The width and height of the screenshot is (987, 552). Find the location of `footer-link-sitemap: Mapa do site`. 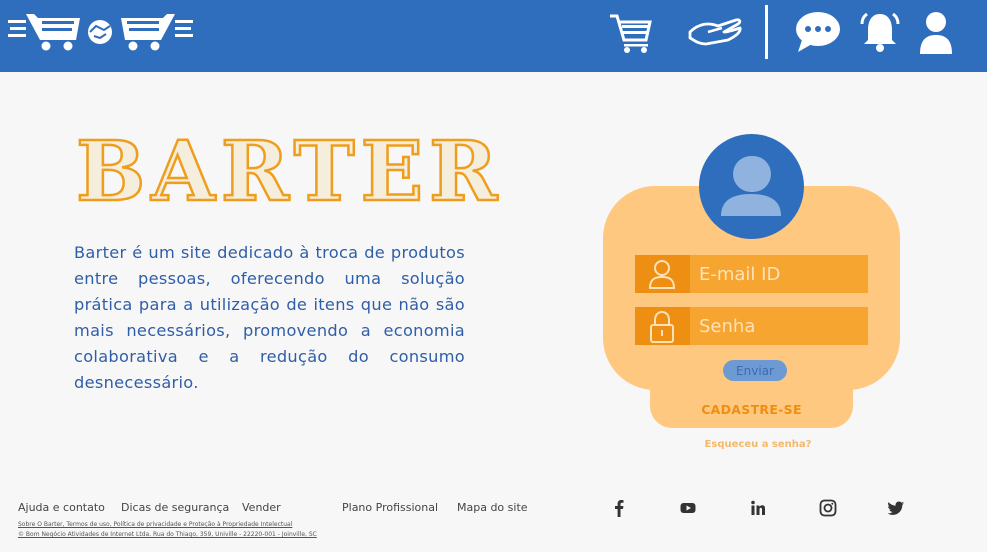

footer-link-sitemap: Mapa do site is located at coordinates (492, 507).